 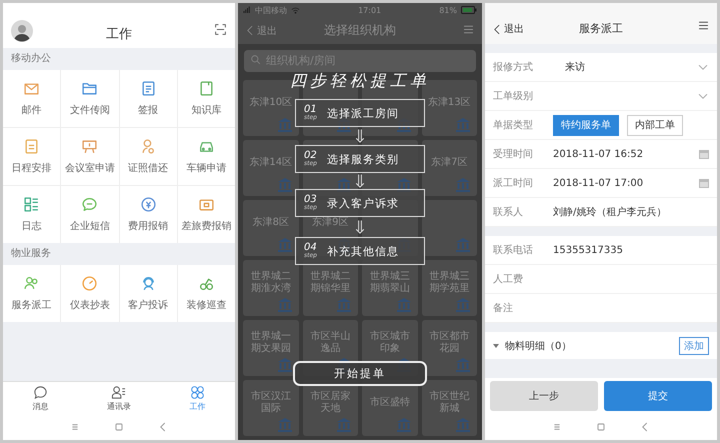 I want to click on organization-name: 东津10区, so click(x=270, y=103).